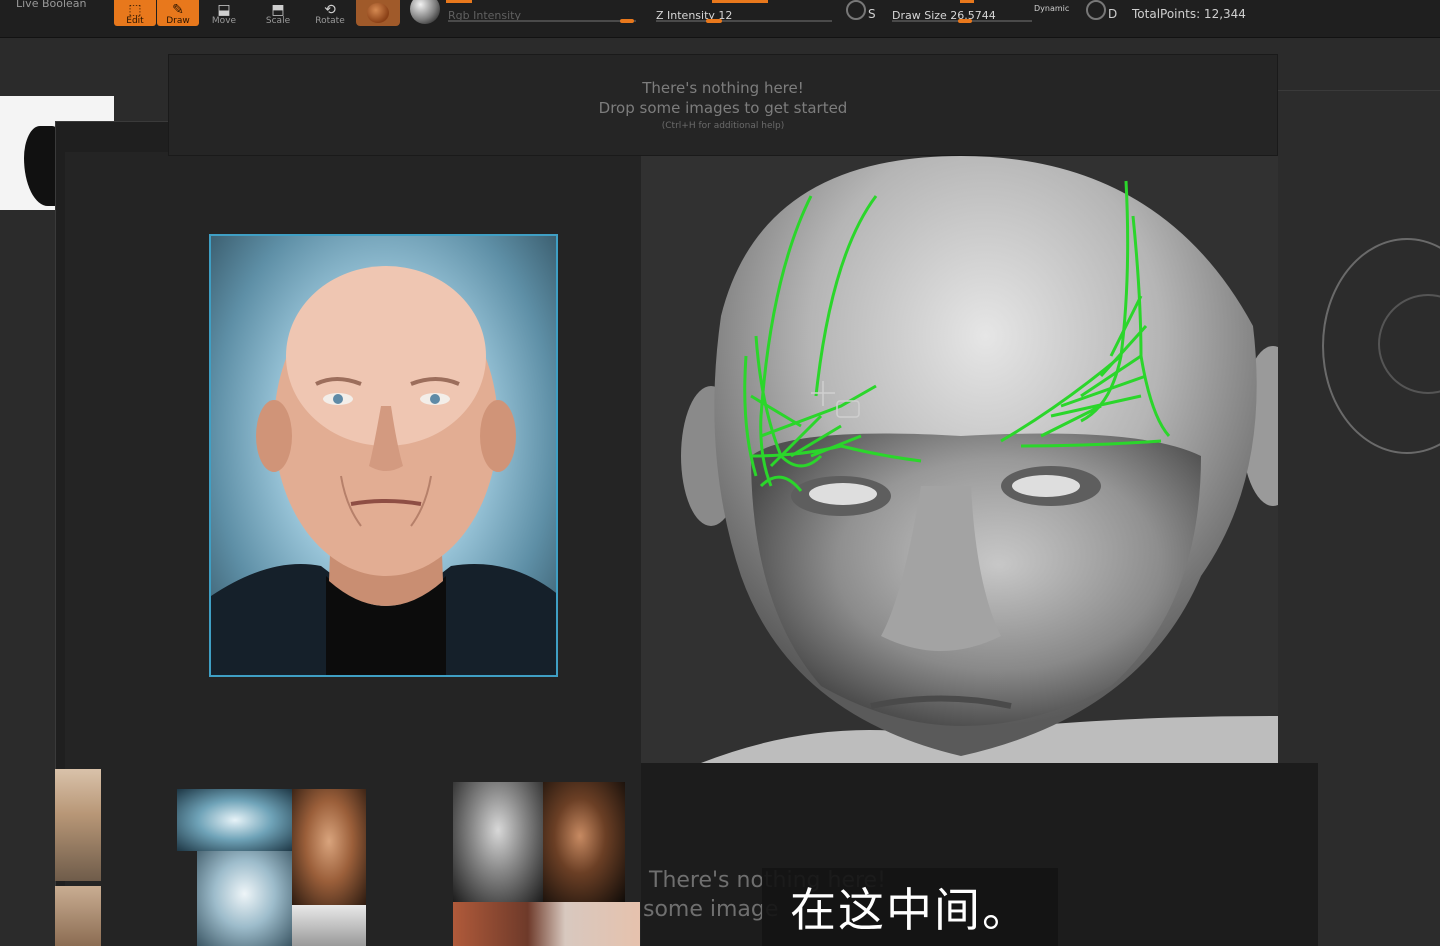 This screenshot has width=1440, height=946. I want to click on rgb-intensity-track, so click(542, 21).